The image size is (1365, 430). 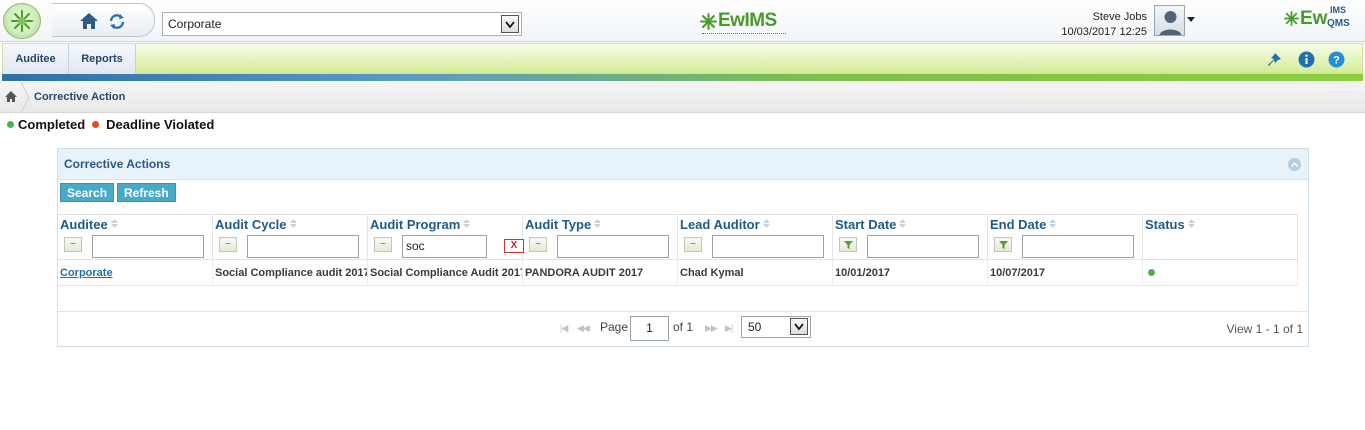 What do you see at coordinates (600, 273) in the screenshot?
I see `cell-audit-type: PANDORA AUDIT 2017` at bounding box center [600, 273].